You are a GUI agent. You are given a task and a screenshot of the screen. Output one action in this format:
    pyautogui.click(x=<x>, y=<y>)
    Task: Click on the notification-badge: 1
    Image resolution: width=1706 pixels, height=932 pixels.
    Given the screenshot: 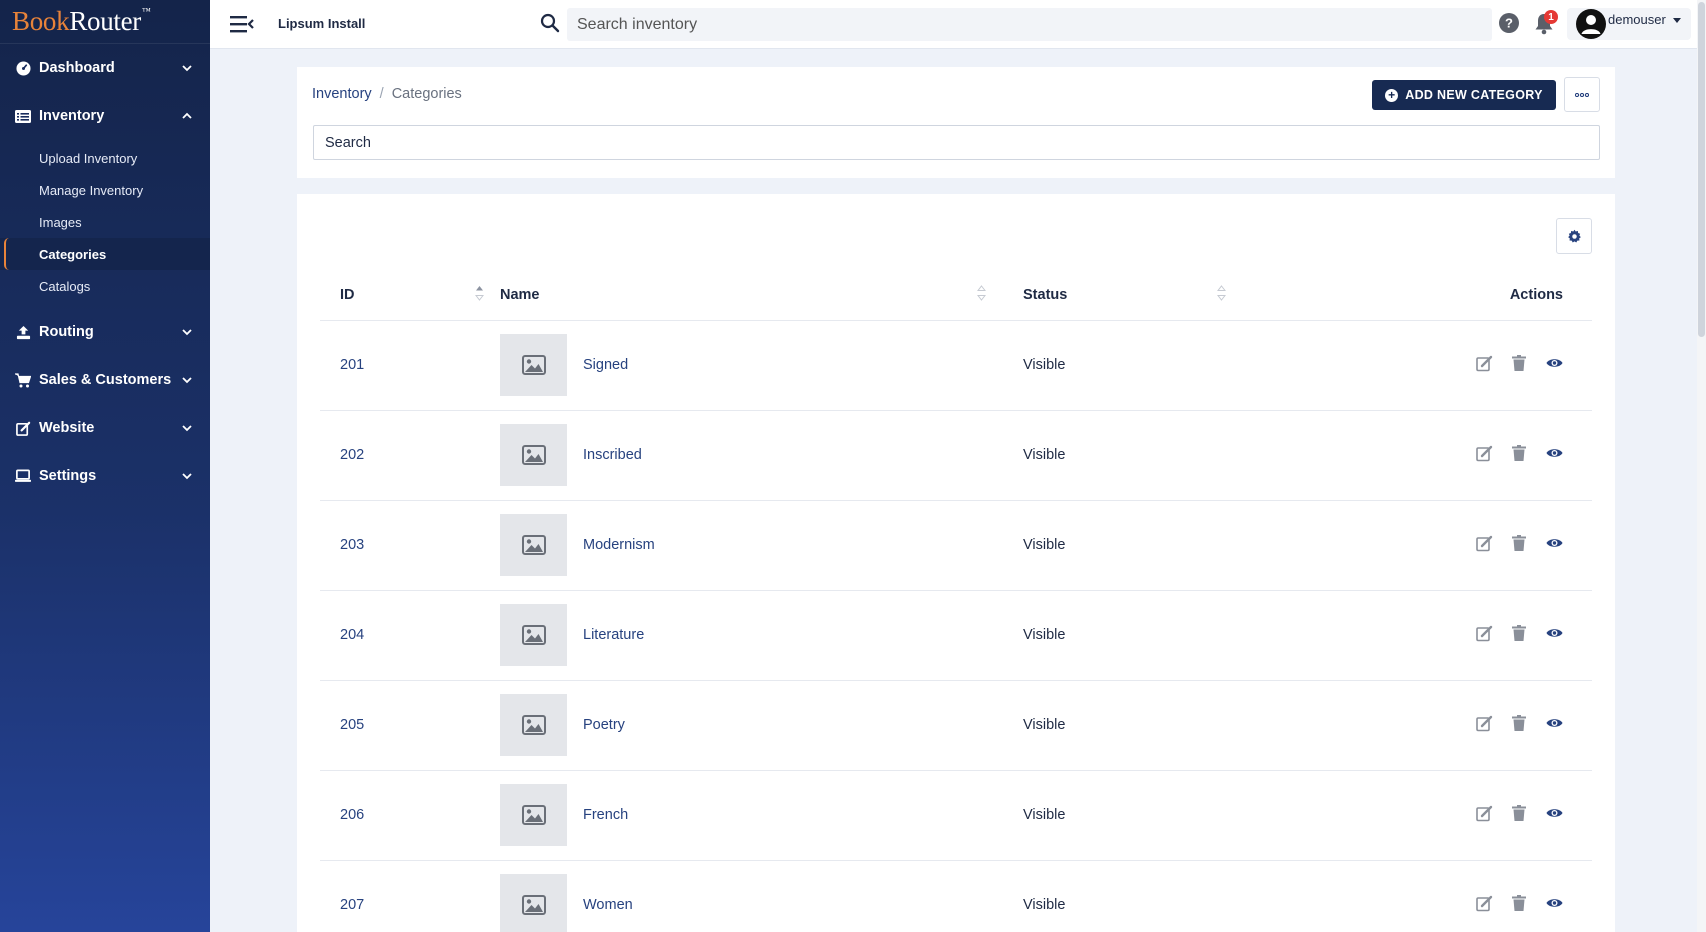 What is the action you would take?
    pyautogui.click(x=1551, y=17)
    